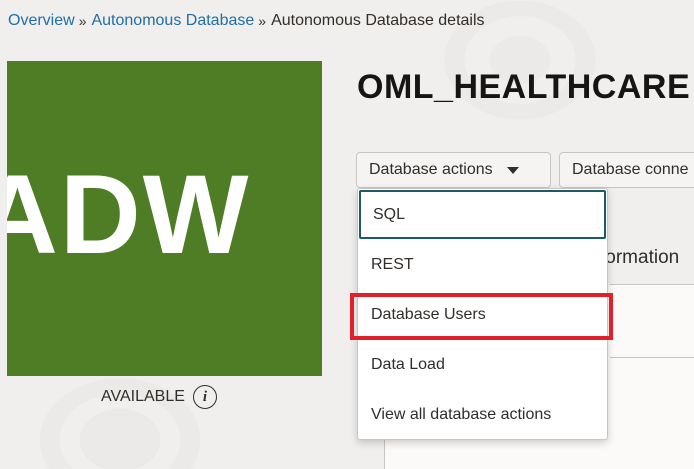  What do you see at coordinates (524, 87) in the screenshot?
I see `page-title: OML_HEALTHCARE` at bounding box center [524, 87].